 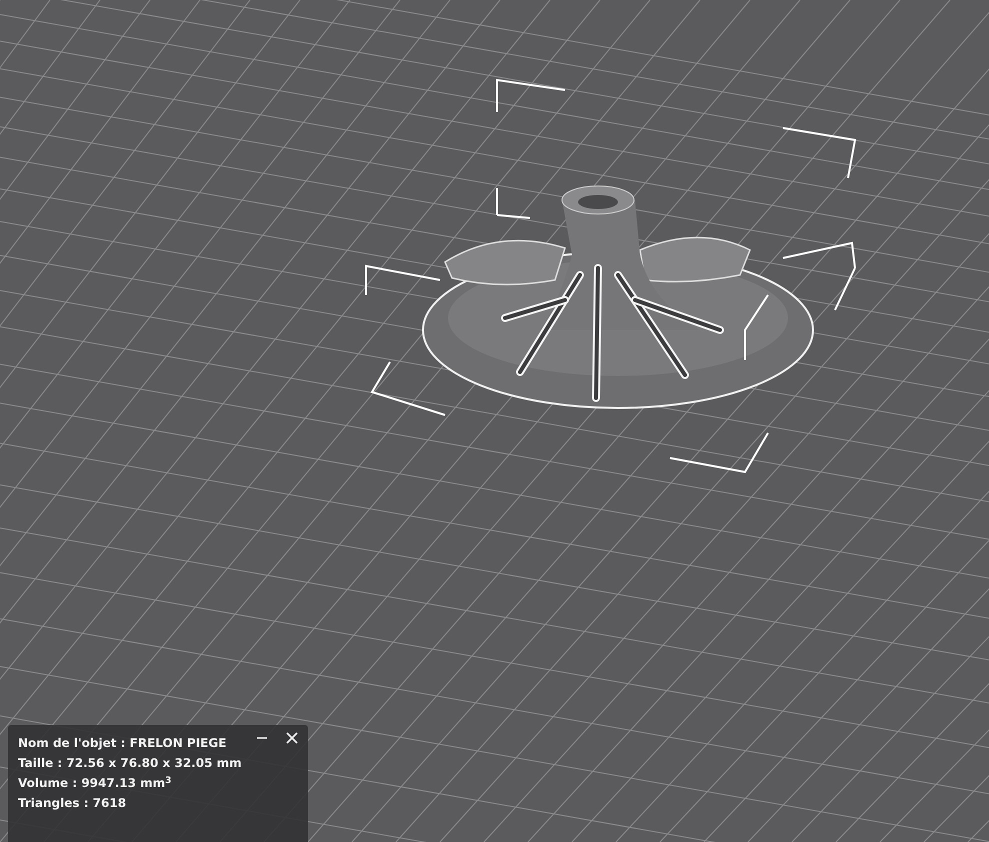 I want to click on close-button, so click(x=292, y=738).